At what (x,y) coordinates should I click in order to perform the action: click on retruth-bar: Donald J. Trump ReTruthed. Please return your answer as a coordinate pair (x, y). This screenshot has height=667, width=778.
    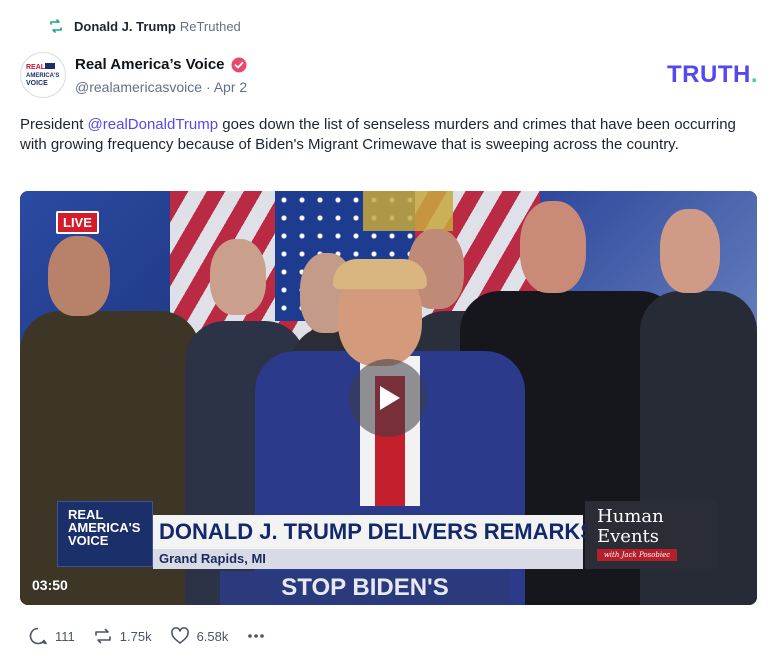
    Looking at the image, I should click on (144, 26).